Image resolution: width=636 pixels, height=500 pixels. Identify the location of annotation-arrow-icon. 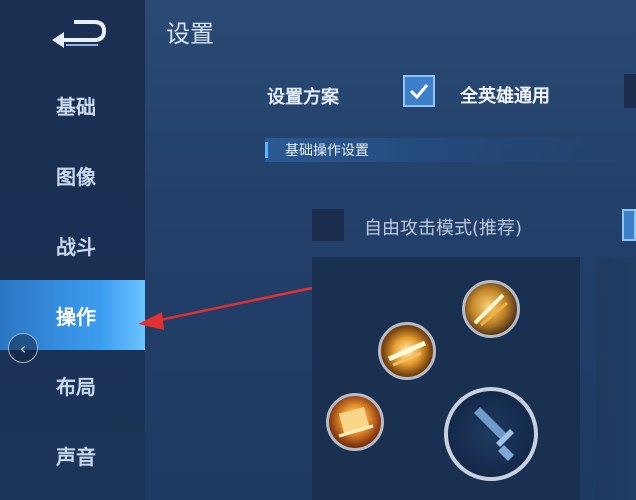
(225, 308).